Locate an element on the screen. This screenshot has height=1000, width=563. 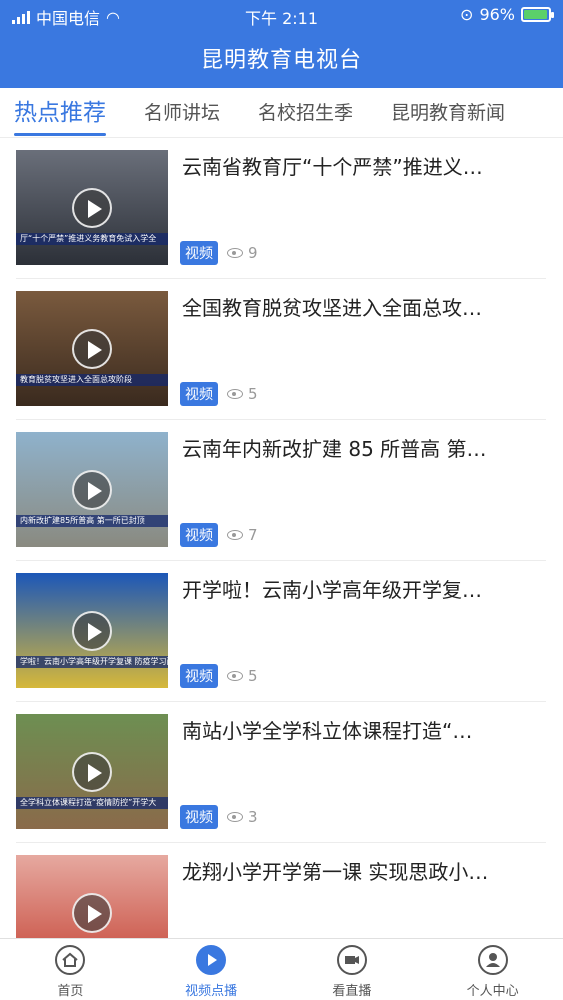
view-count: 7 is located at coordinates (253, 535).